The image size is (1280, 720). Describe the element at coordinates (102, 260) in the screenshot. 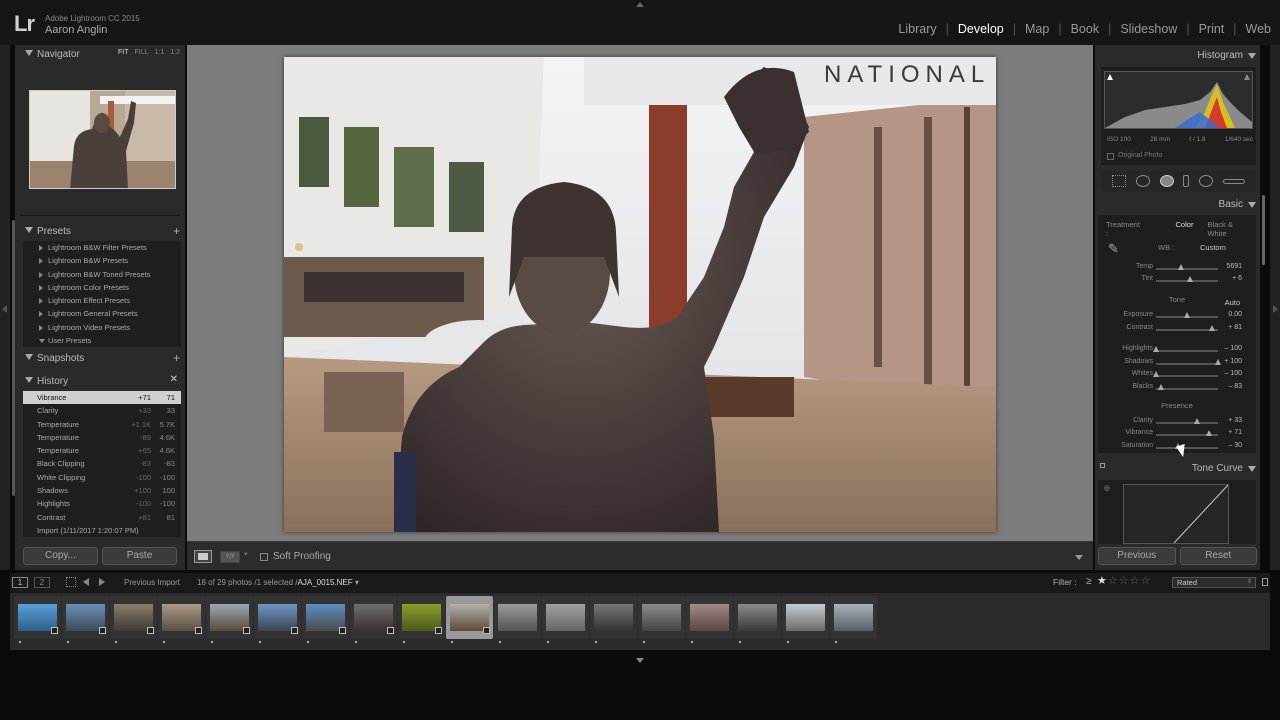

I see `preset-folder: Lightroom B&W Presets` at that location.